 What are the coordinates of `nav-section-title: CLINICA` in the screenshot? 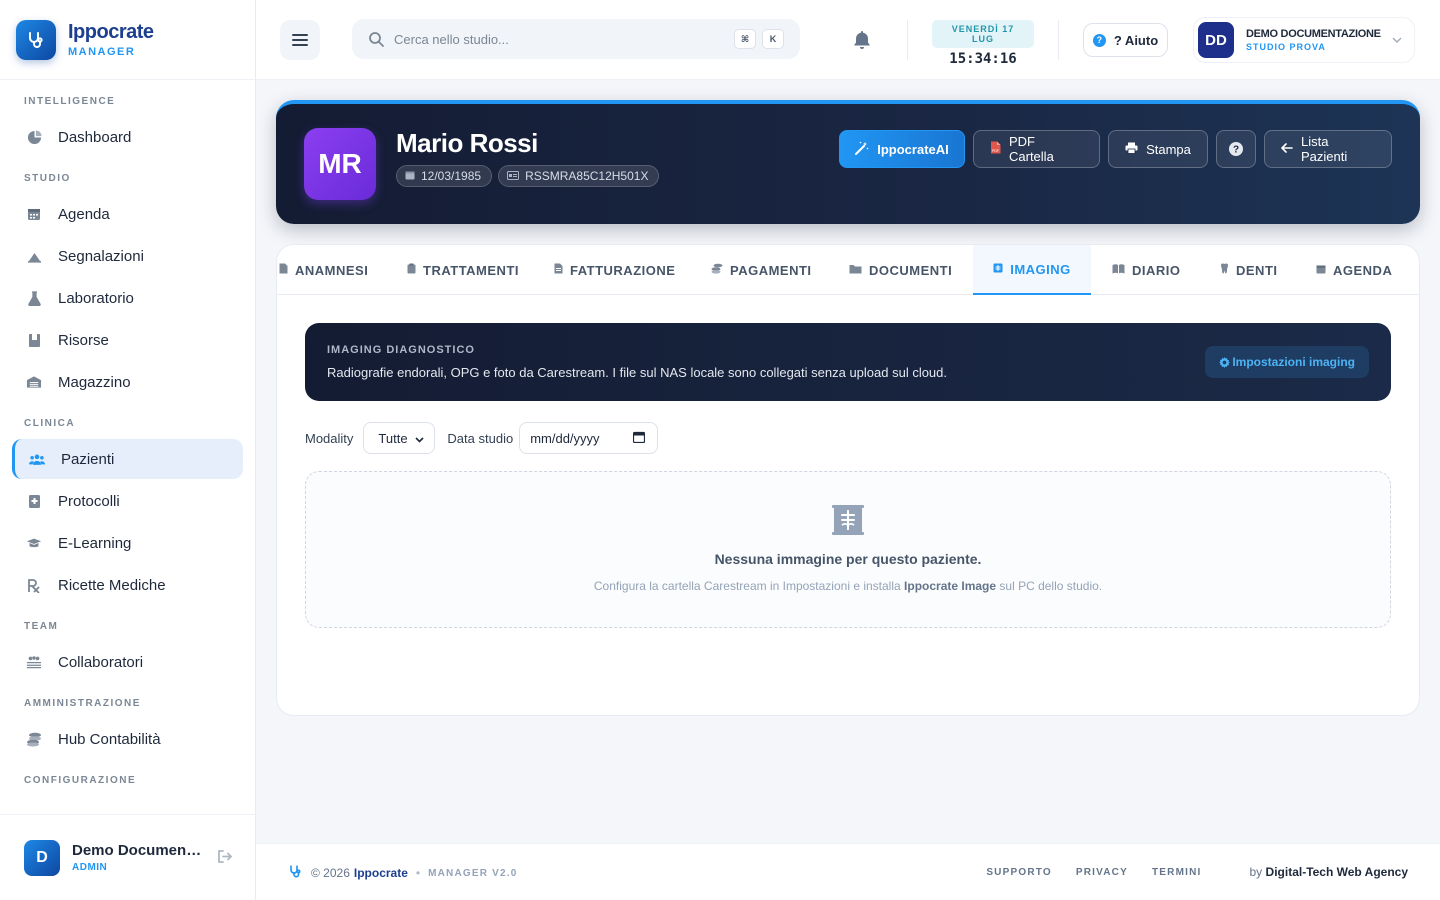 It's located at (50, 423).